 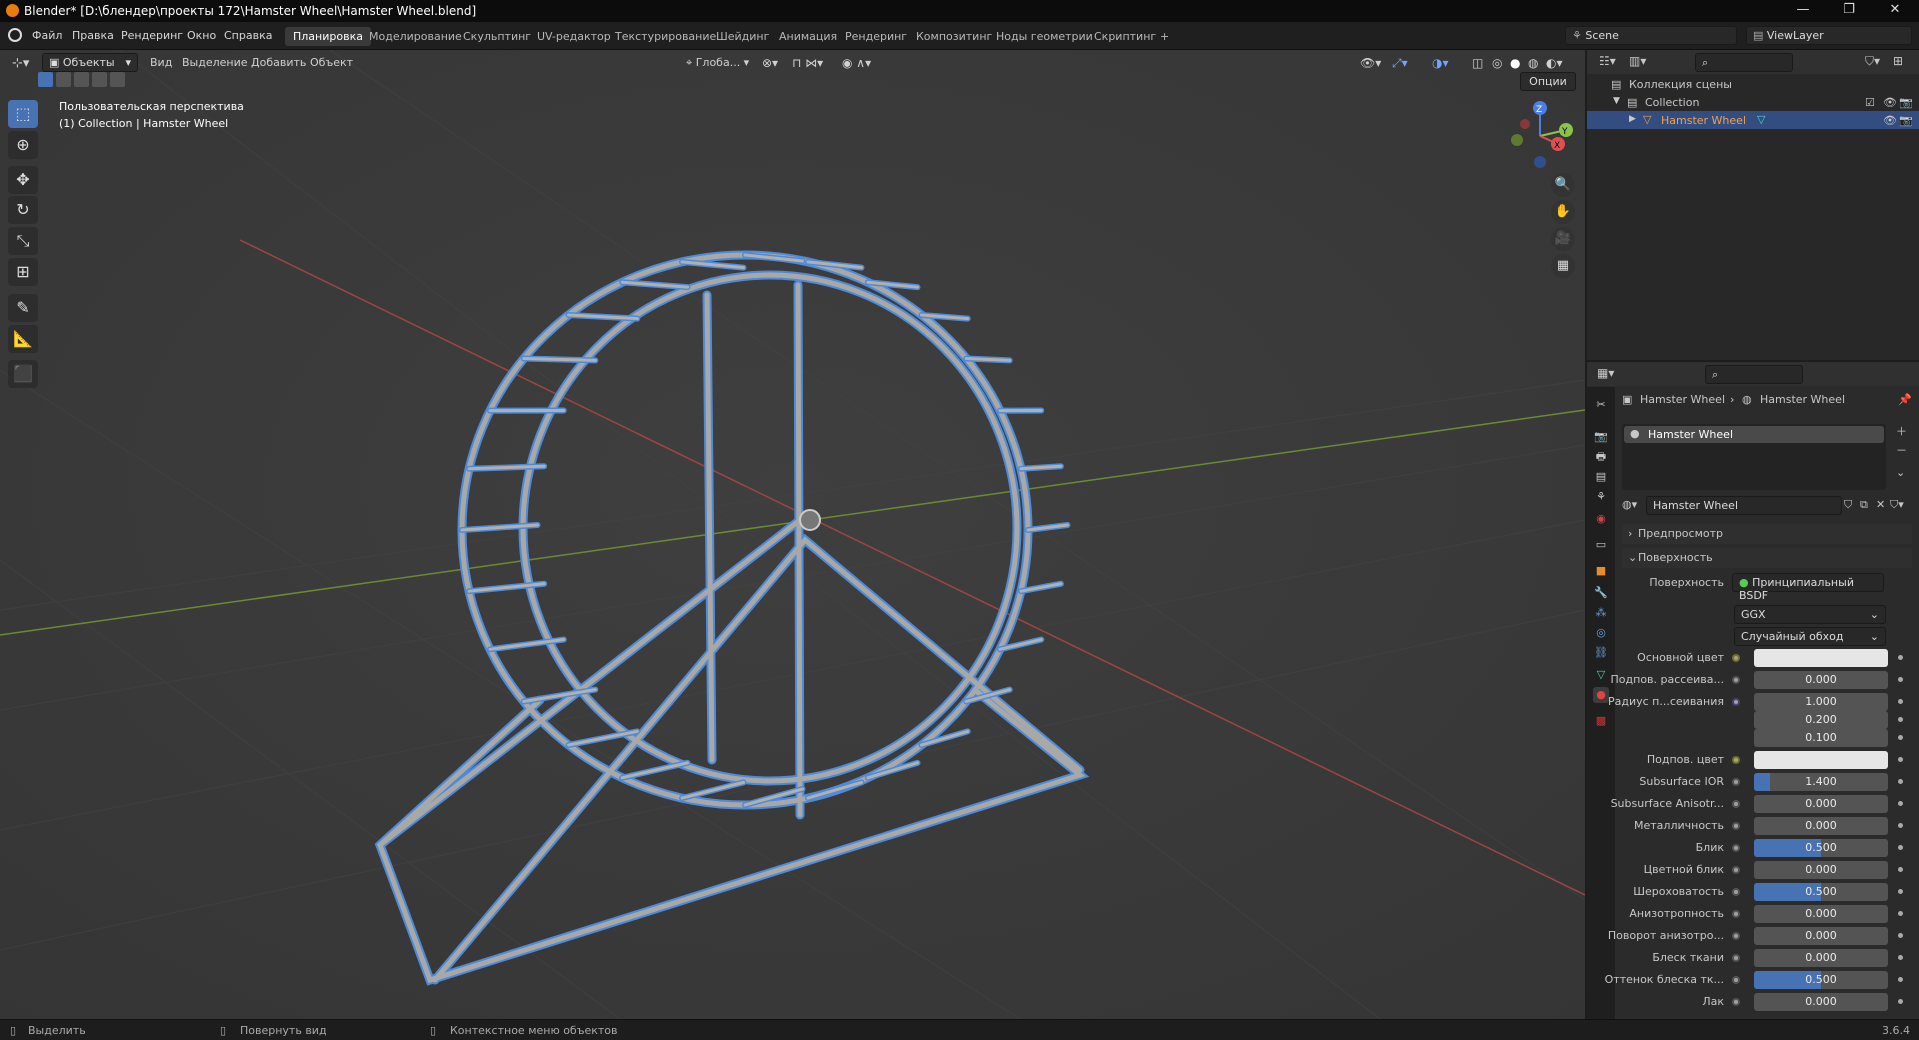 I want to click on options-button: Опции, so click(x=1548, y=81).